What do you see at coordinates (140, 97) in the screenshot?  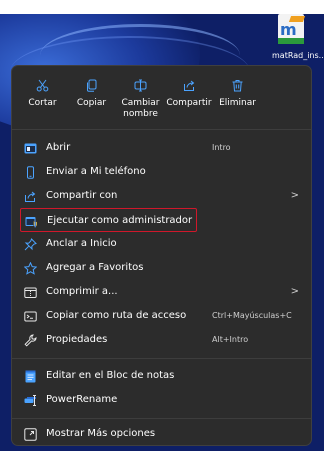 I see `rename-button: Cambiar nombre` at bounding box center [140, 97].